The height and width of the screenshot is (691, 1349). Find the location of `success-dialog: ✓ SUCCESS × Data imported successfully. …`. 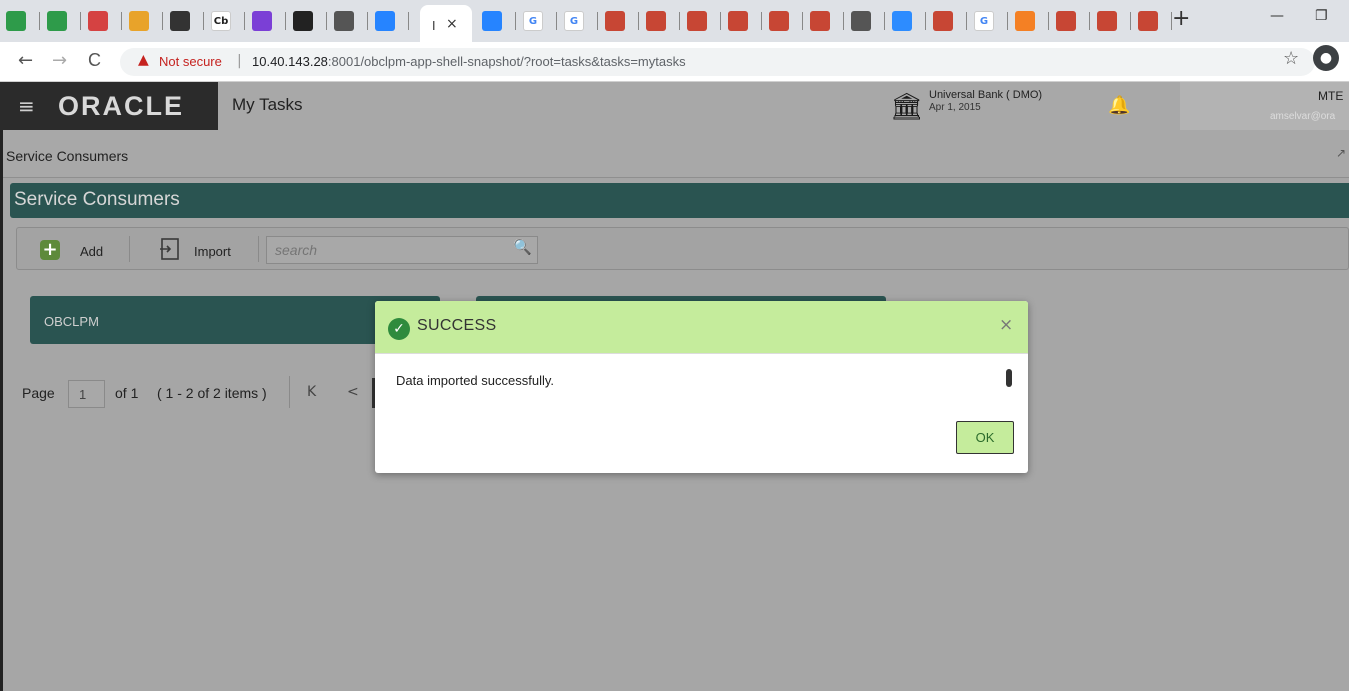

success-dialog: ✓ SUCCESS × Data imported successfully. … is located at coordinates (701, 387).